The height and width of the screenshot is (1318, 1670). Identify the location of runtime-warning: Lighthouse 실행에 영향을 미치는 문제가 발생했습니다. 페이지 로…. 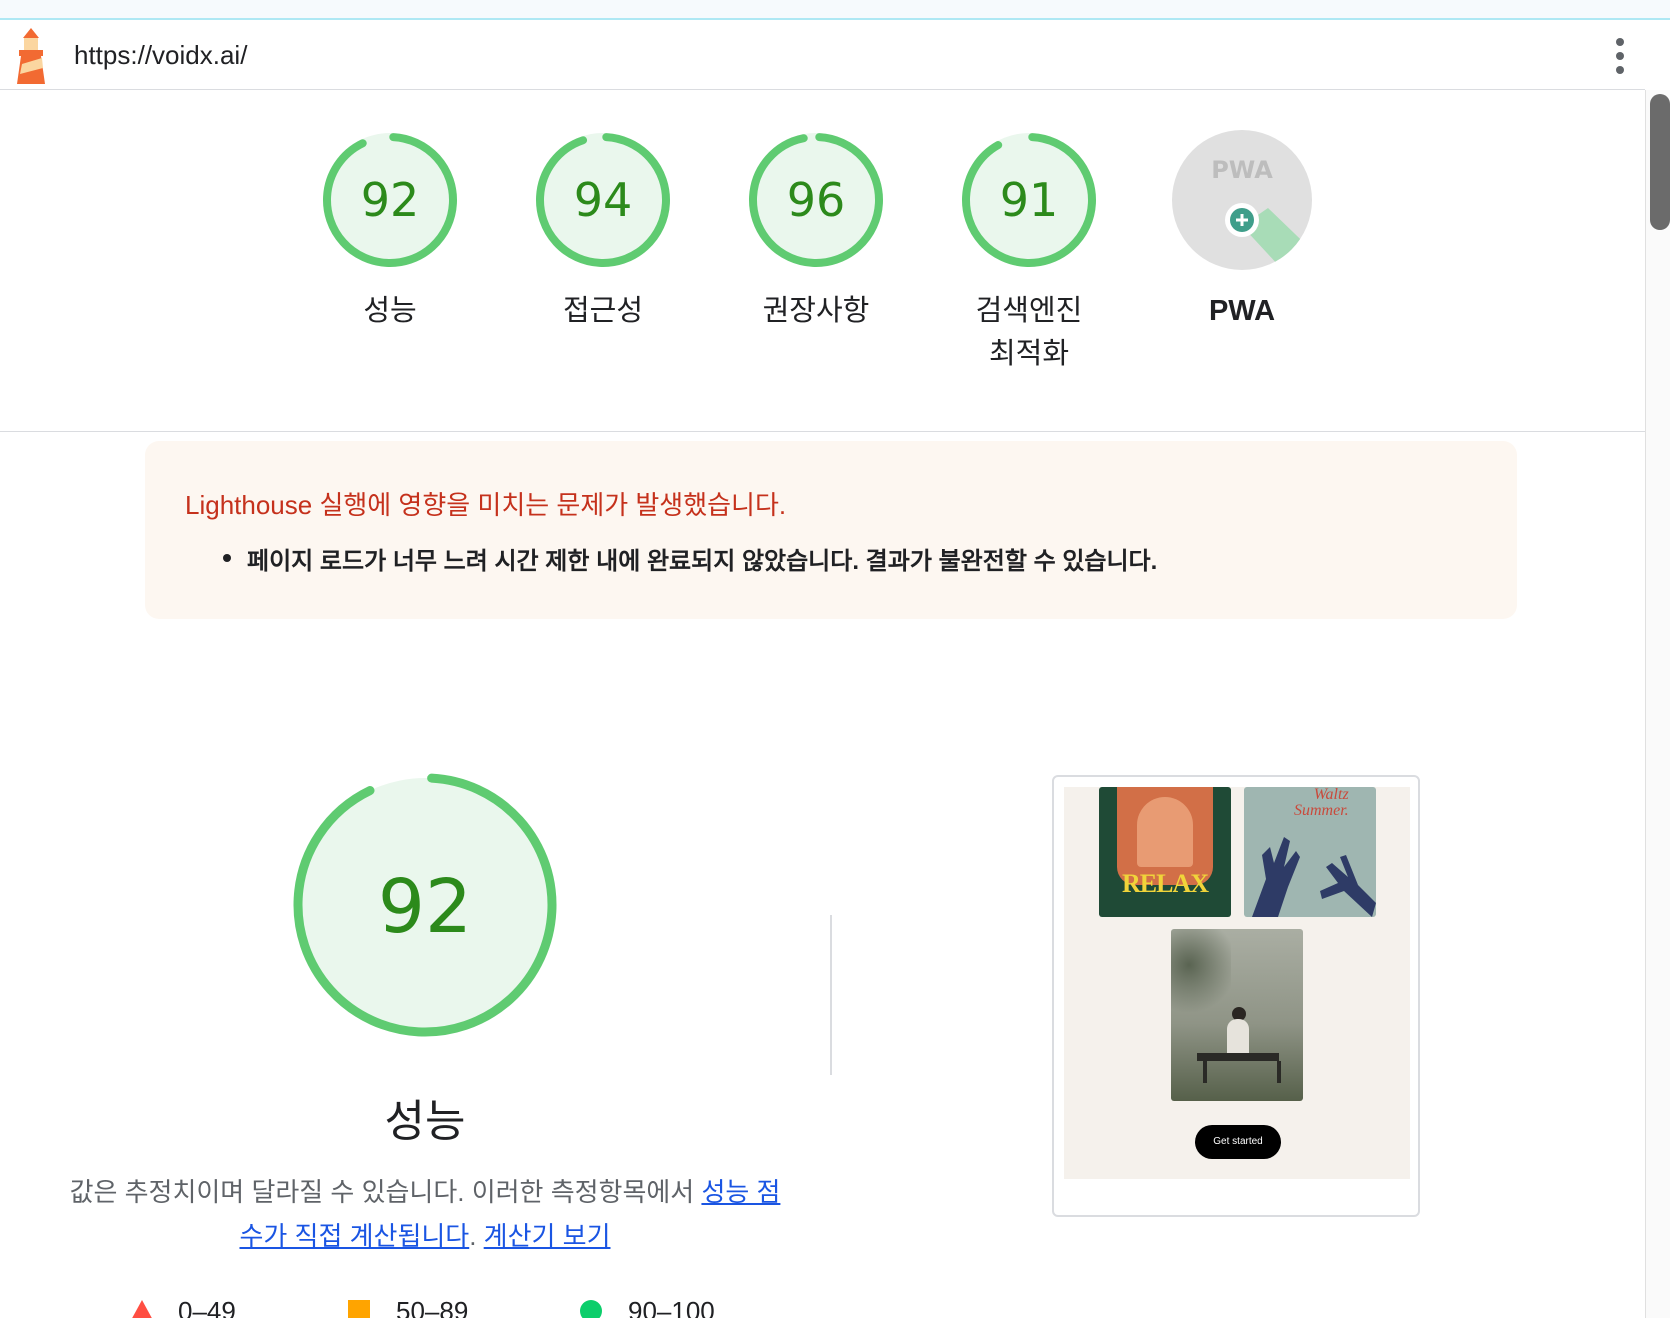
(831, 530).